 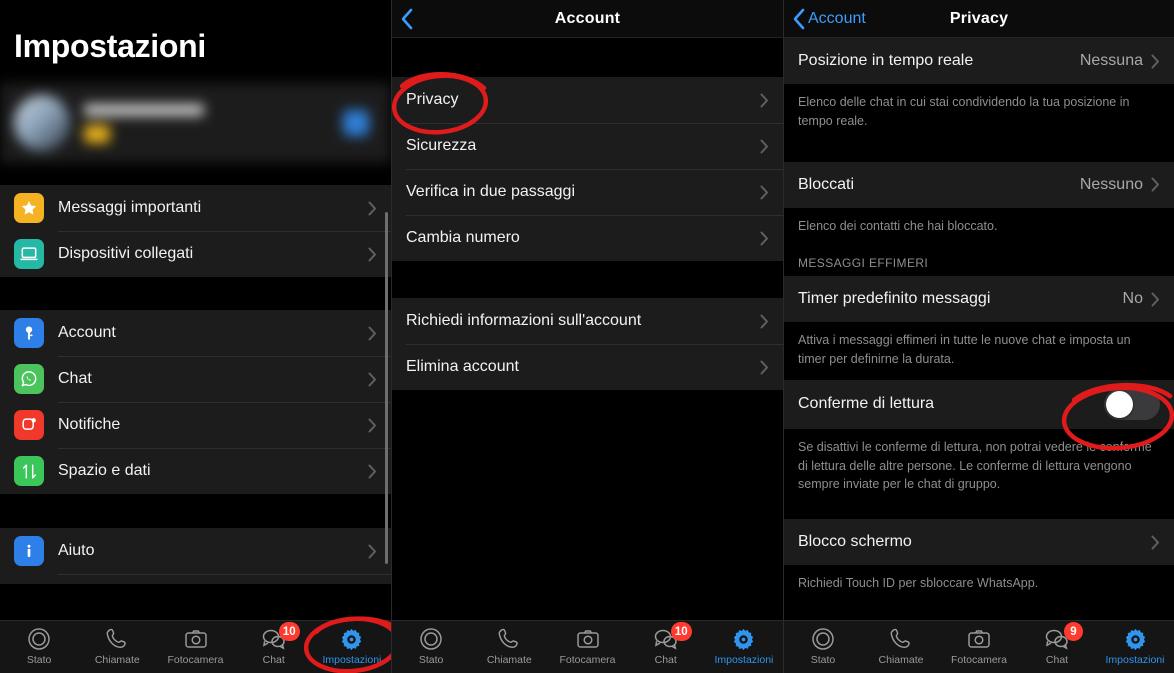 What do you see at coordinates (144, 109) in the screenshot?
I see `profile-name` at bounding box center [144, 109].